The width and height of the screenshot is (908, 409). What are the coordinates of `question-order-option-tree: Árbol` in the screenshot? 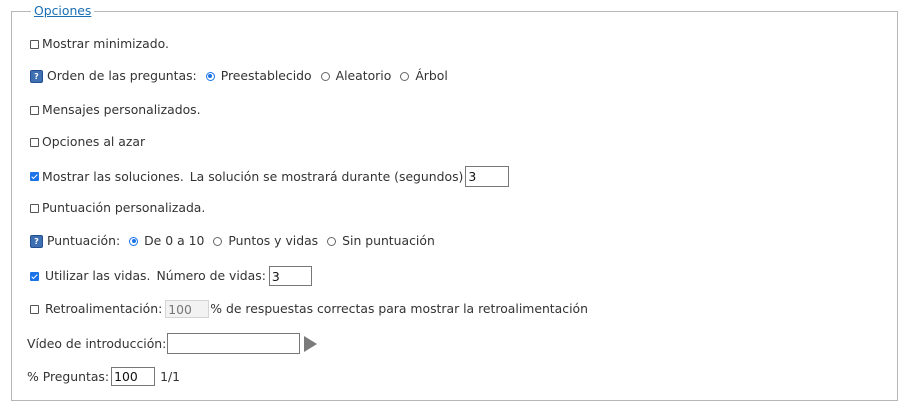 It's located at (424, 76).